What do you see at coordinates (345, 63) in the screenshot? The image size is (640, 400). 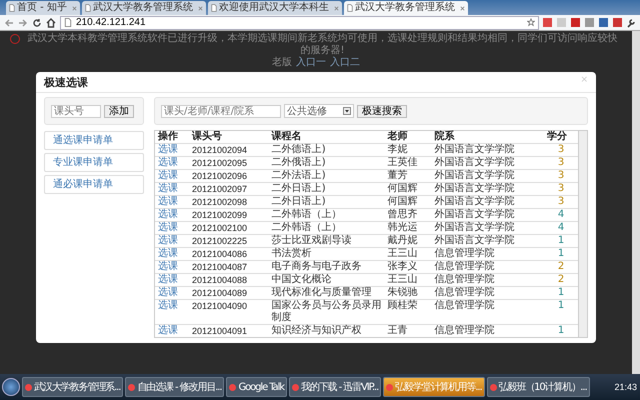 I see `entry-link: 入口二` at bounding box center [345, 63].